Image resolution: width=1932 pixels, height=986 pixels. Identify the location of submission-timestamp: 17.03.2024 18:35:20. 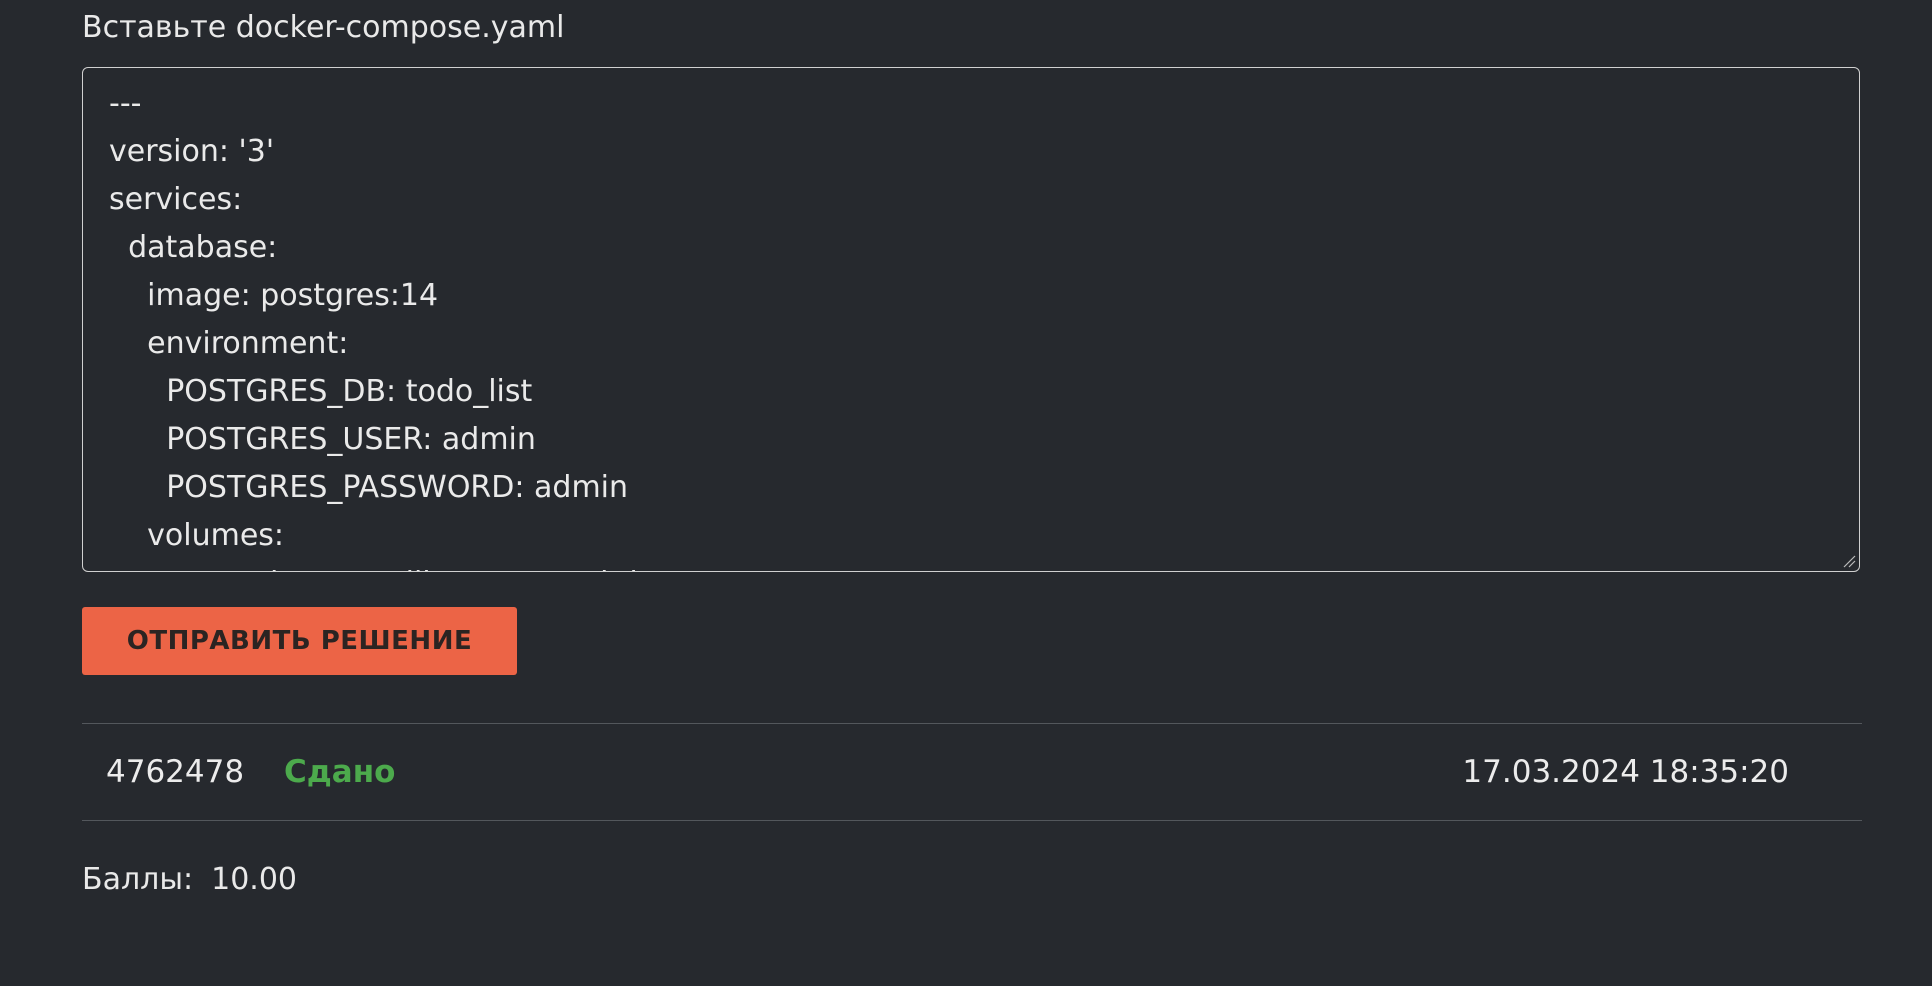
(1625, 772).